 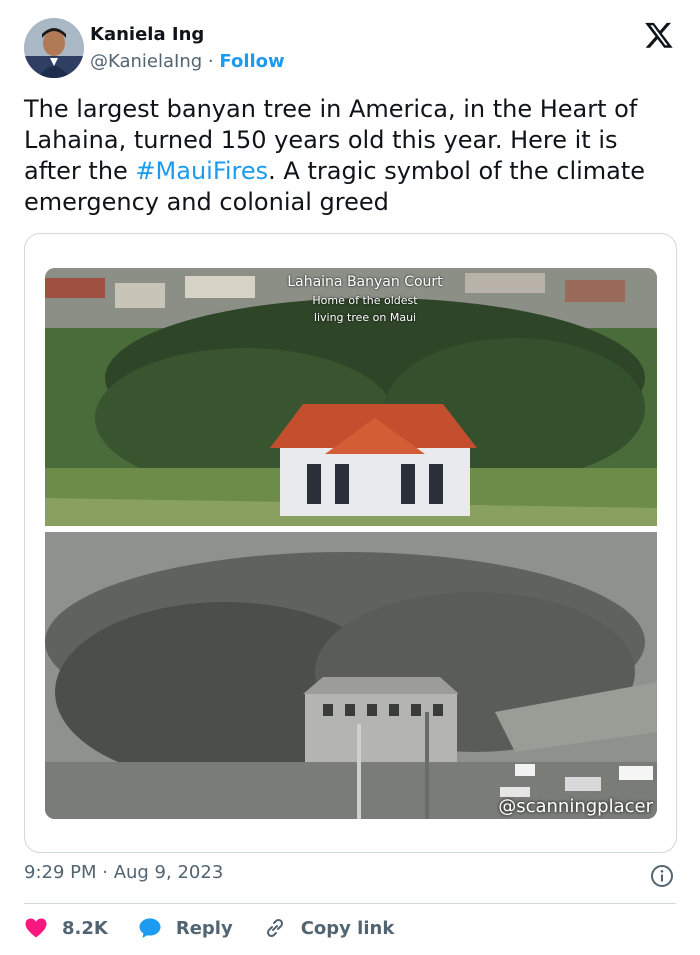 What do you see at coordinates (350, 49) in the screenshot?
I see `tweet-header: Kaniela Ing @KanielaIng · Follow` at bounding box center [350, 49].